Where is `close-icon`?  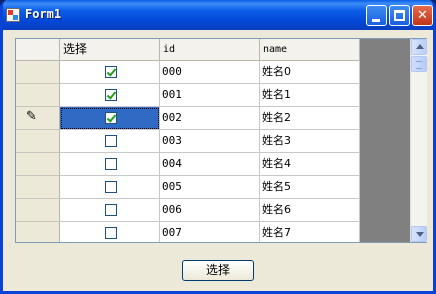 close-icon is located at coordinates (422, 15).